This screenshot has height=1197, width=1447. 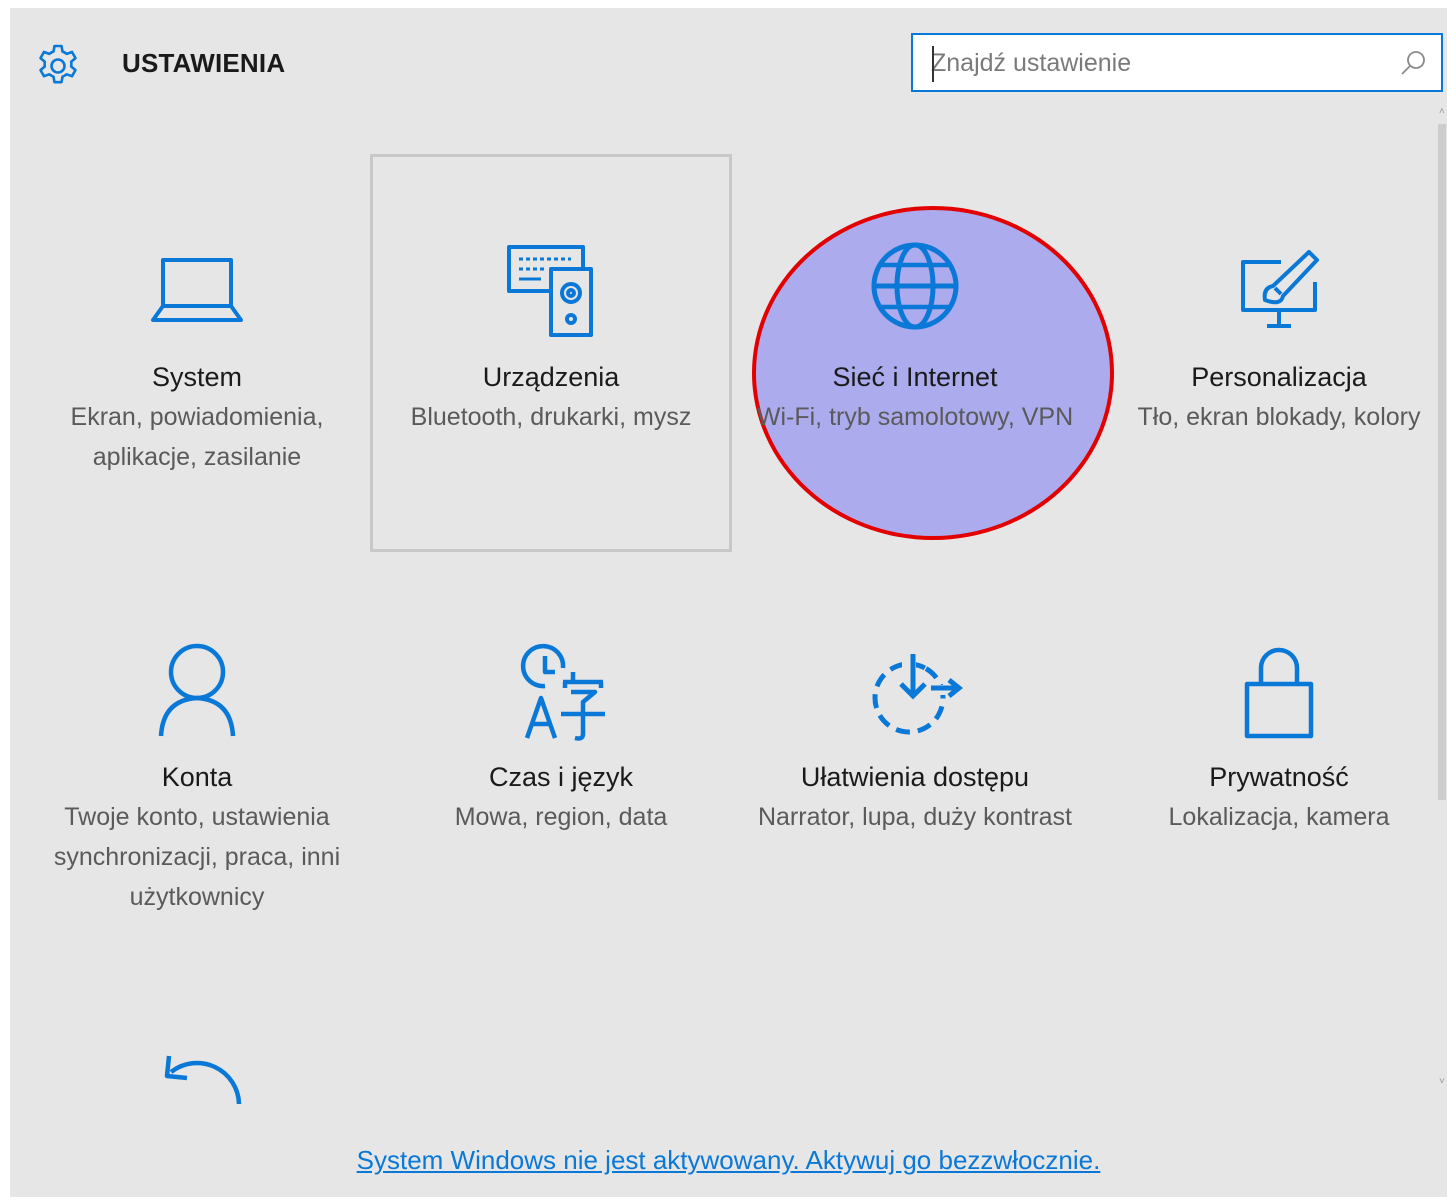 What do you see at coordinates (915, 697) in the screenshot?
I see `ease-of-access-icon` at bounding box center [915, 697].